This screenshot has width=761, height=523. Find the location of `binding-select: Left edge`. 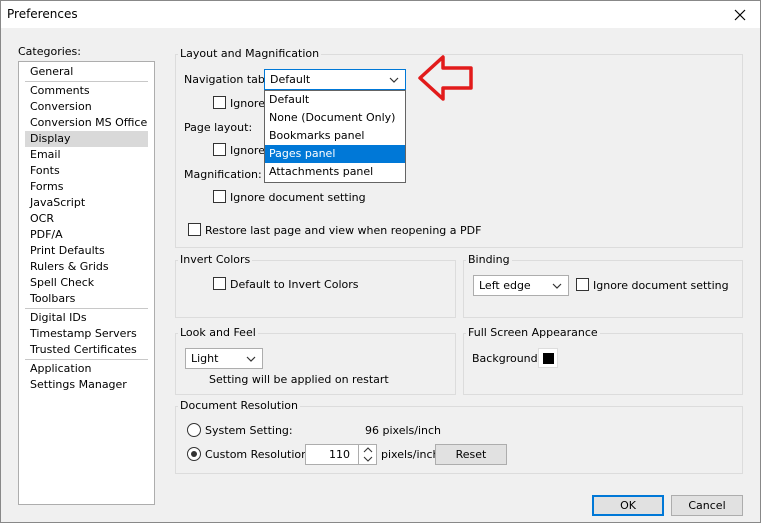

binding-select: Left edge is located at coordinates (521, 285).